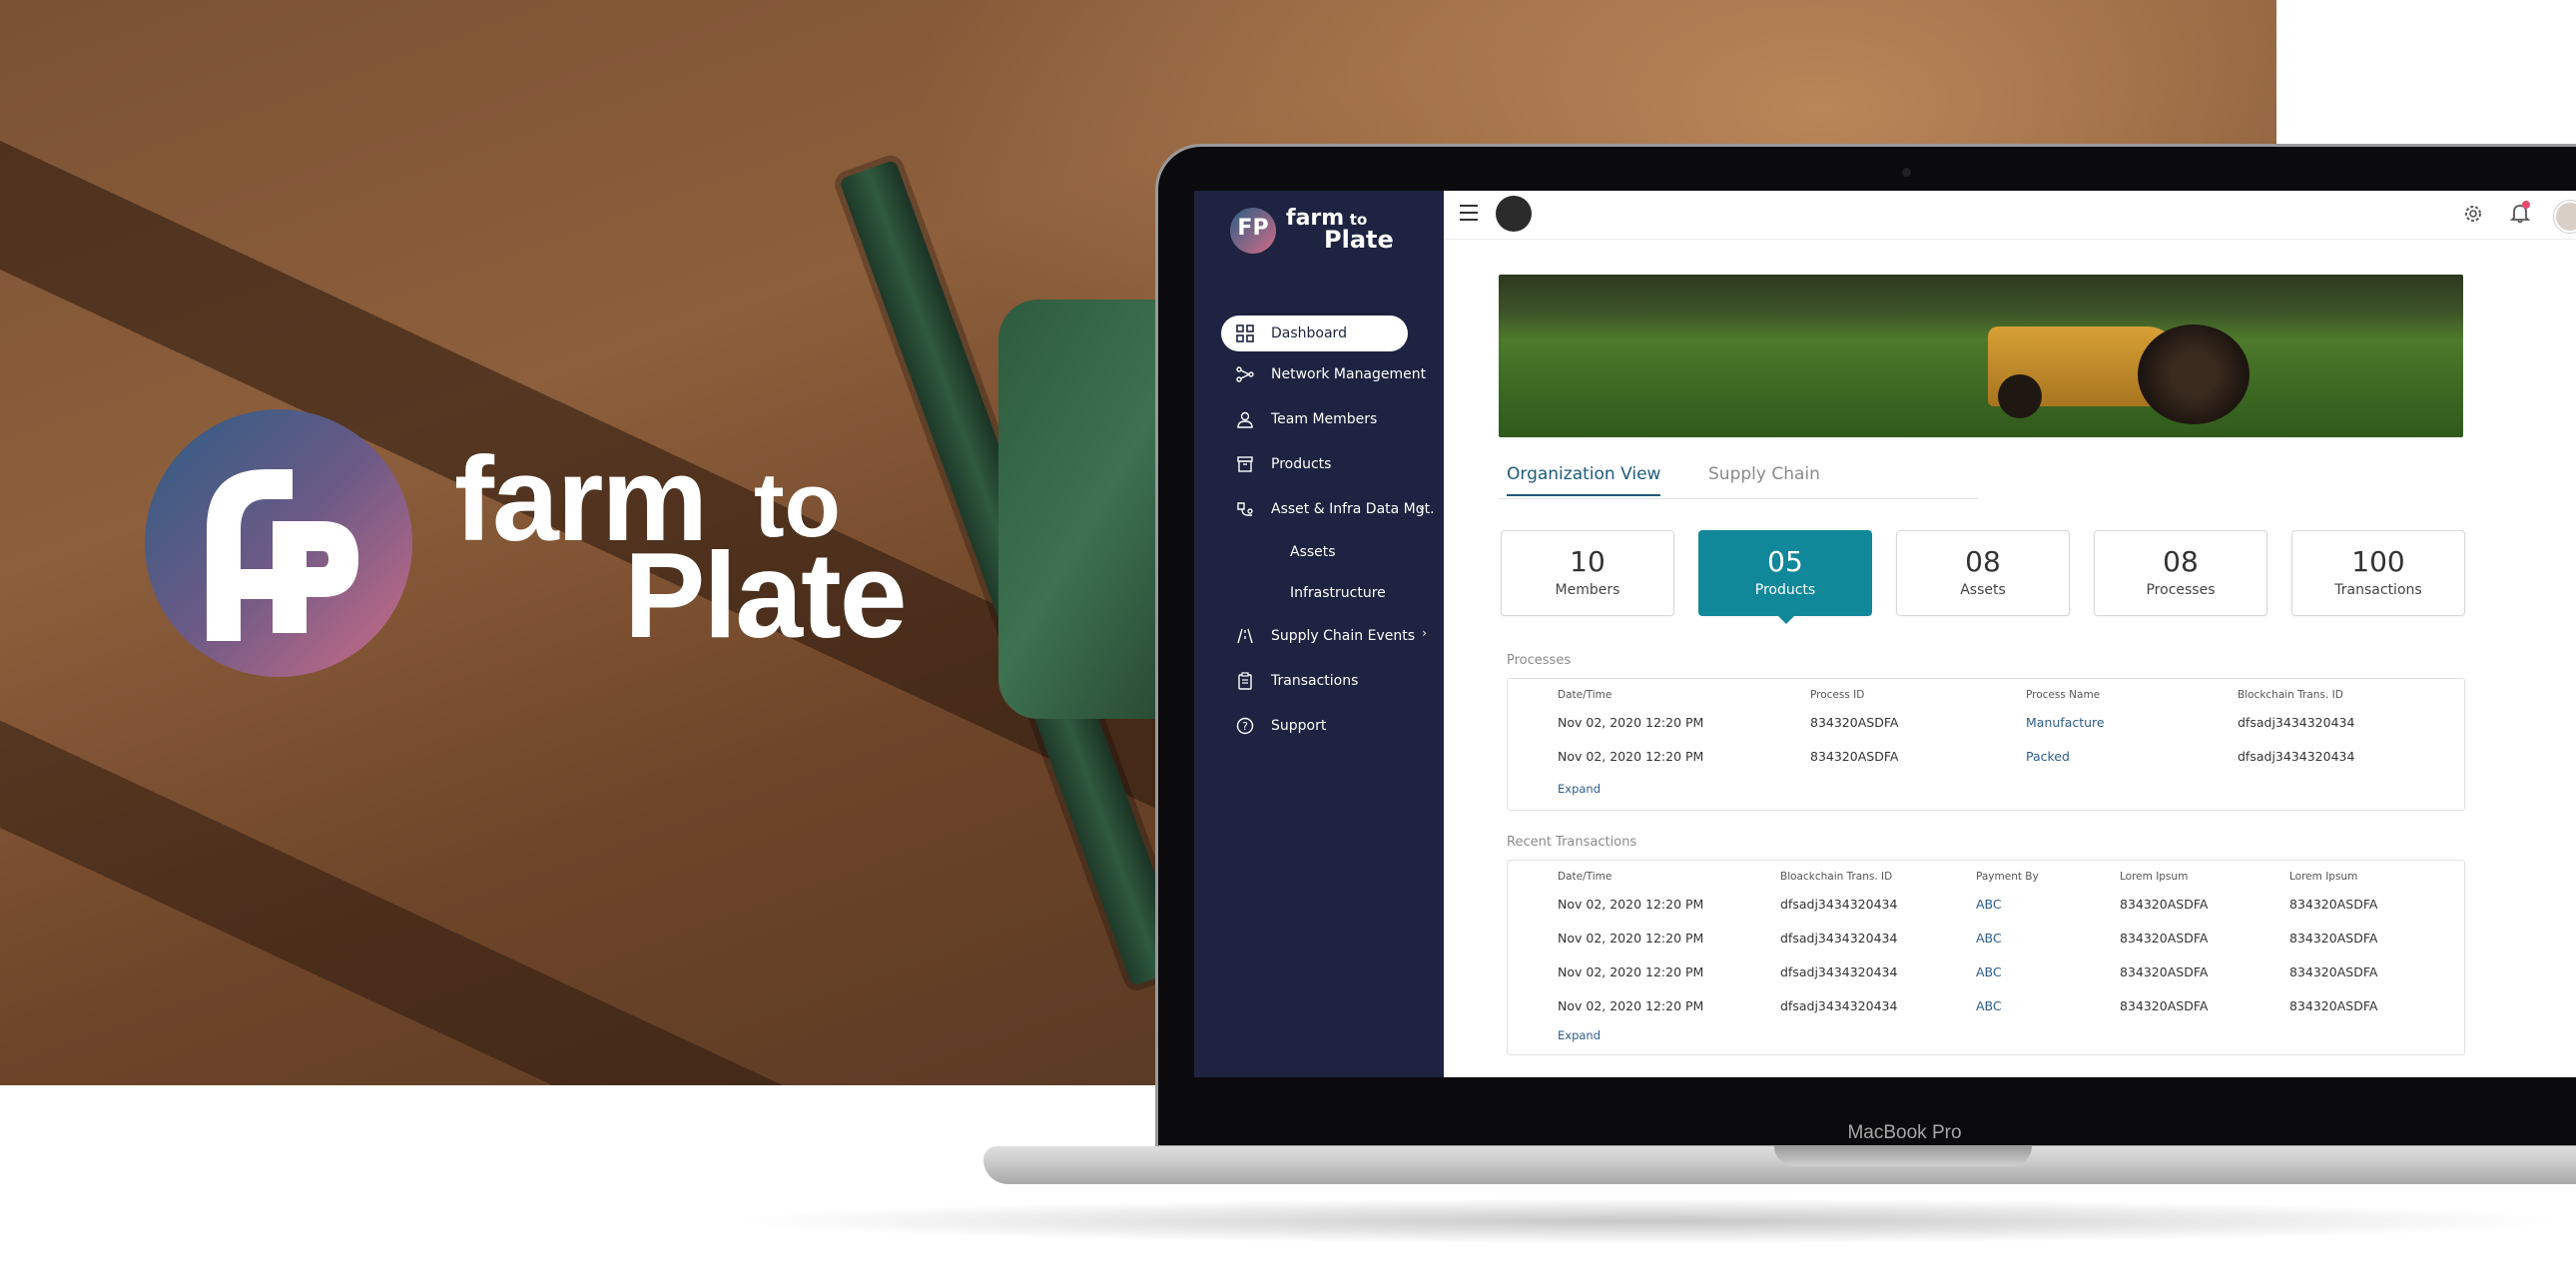  I want to click on sidebar-logo-icon: FP, so click(1253, 231).